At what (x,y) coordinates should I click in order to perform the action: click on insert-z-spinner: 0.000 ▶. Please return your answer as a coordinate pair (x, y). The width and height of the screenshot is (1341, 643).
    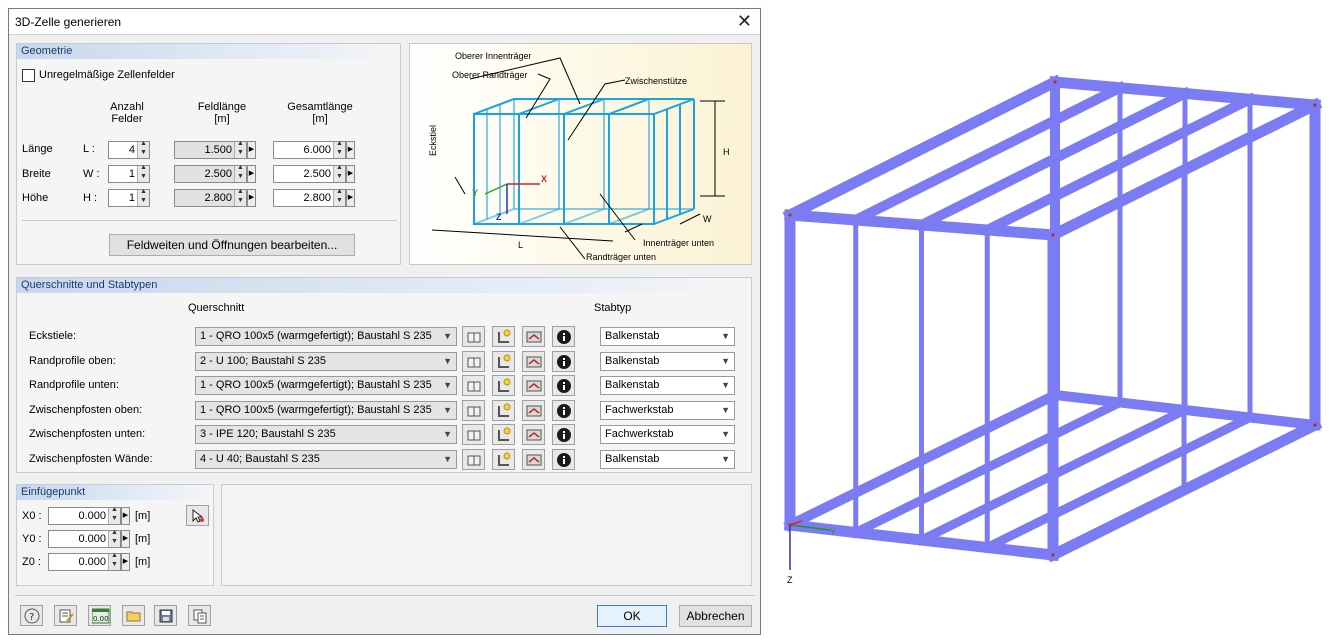
    Looking at the image, I should click on (89, 561).